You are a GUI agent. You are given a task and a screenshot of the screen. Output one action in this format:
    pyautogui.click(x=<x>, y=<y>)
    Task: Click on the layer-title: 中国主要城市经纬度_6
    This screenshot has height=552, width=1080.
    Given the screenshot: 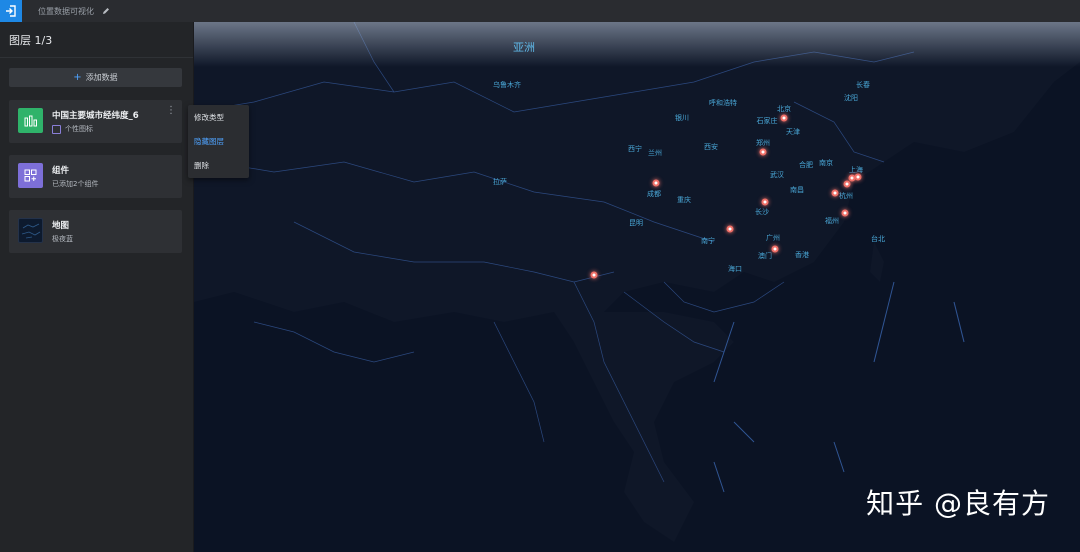 What is the action you would take?
    pyautogui.click(x=95, y=116)
    